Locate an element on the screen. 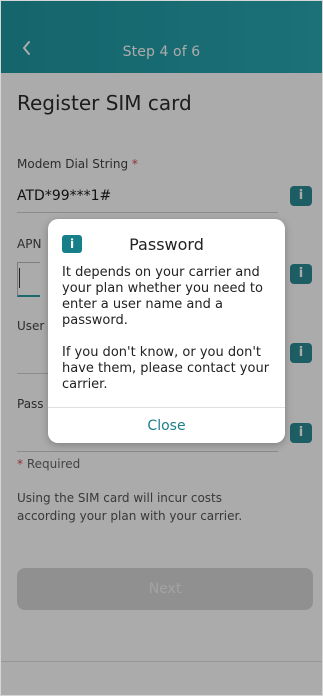 This screenshot has width=323, height=696. dialog-divider is located at coordinates (166, 407).